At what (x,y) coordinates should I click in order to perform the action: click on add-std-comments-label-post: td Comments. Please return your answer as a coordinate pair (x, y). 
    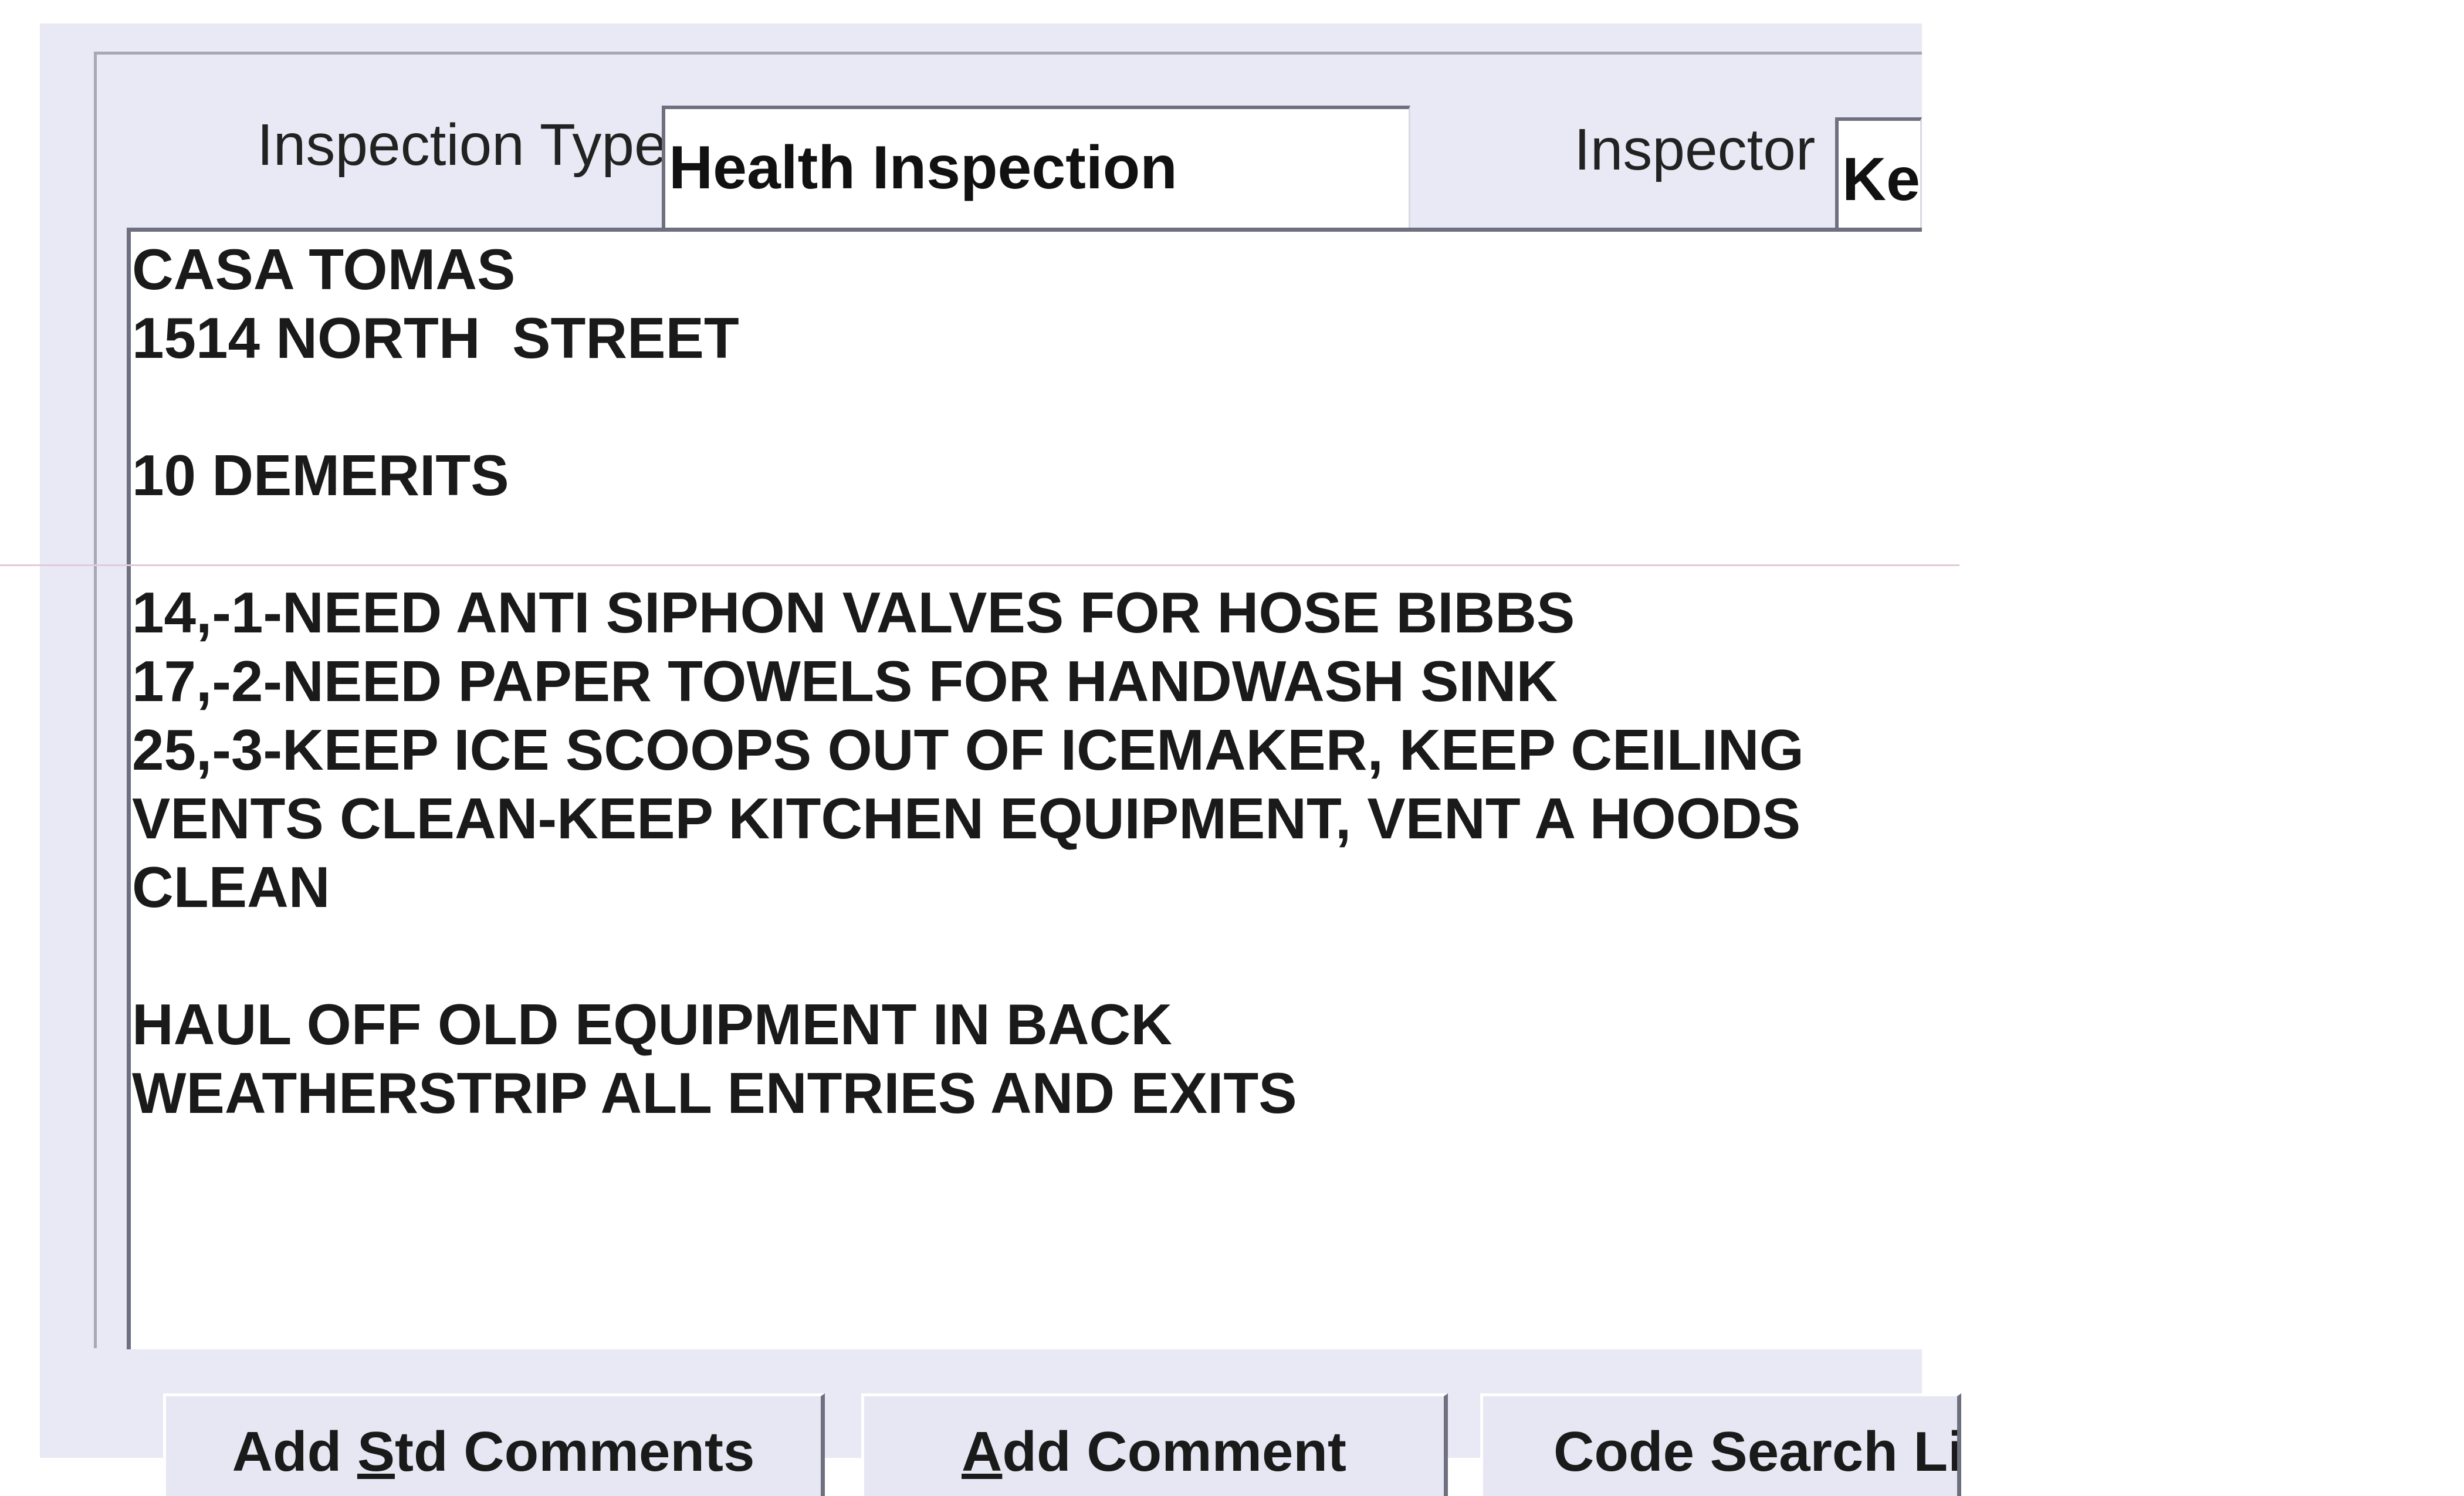
    Looking at the image, I should click on (574, 1452).